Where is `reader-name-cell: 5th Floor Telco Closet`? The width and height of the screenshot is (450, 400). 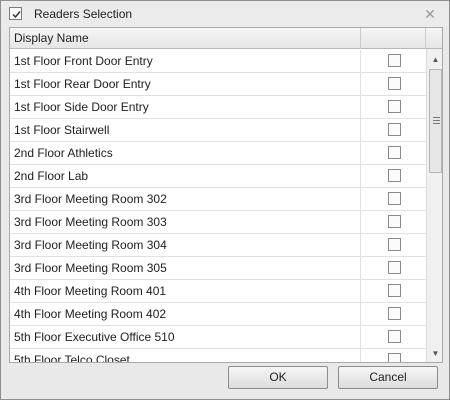 reader-name-cell: 5th Floor Telco Closet is located at coordinates (185, 355).